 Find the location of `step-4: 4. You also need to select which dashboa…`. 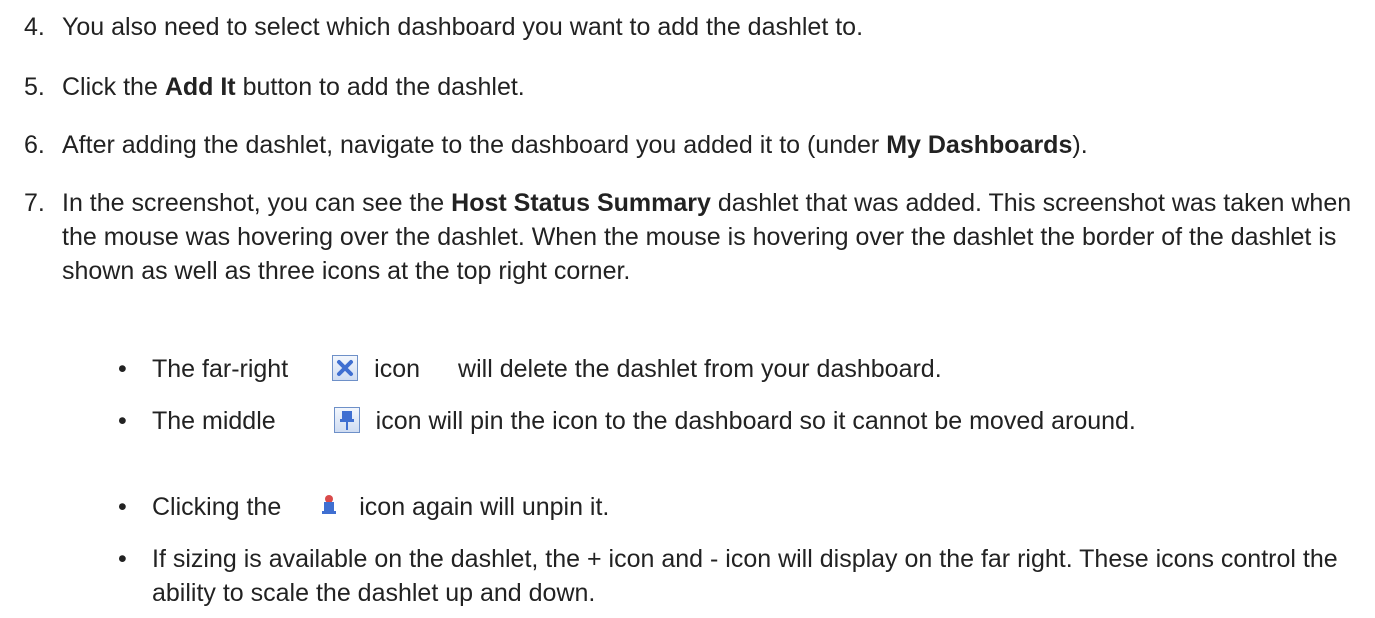

step-4: 4. You also need to select which dashboa… is located at coordinates (696, 27).